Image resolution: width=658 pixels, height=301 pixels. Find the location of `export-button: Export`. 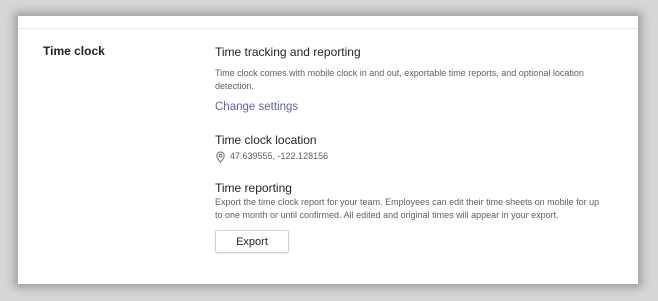

export-button: Export is located at coordinates (252, 241).